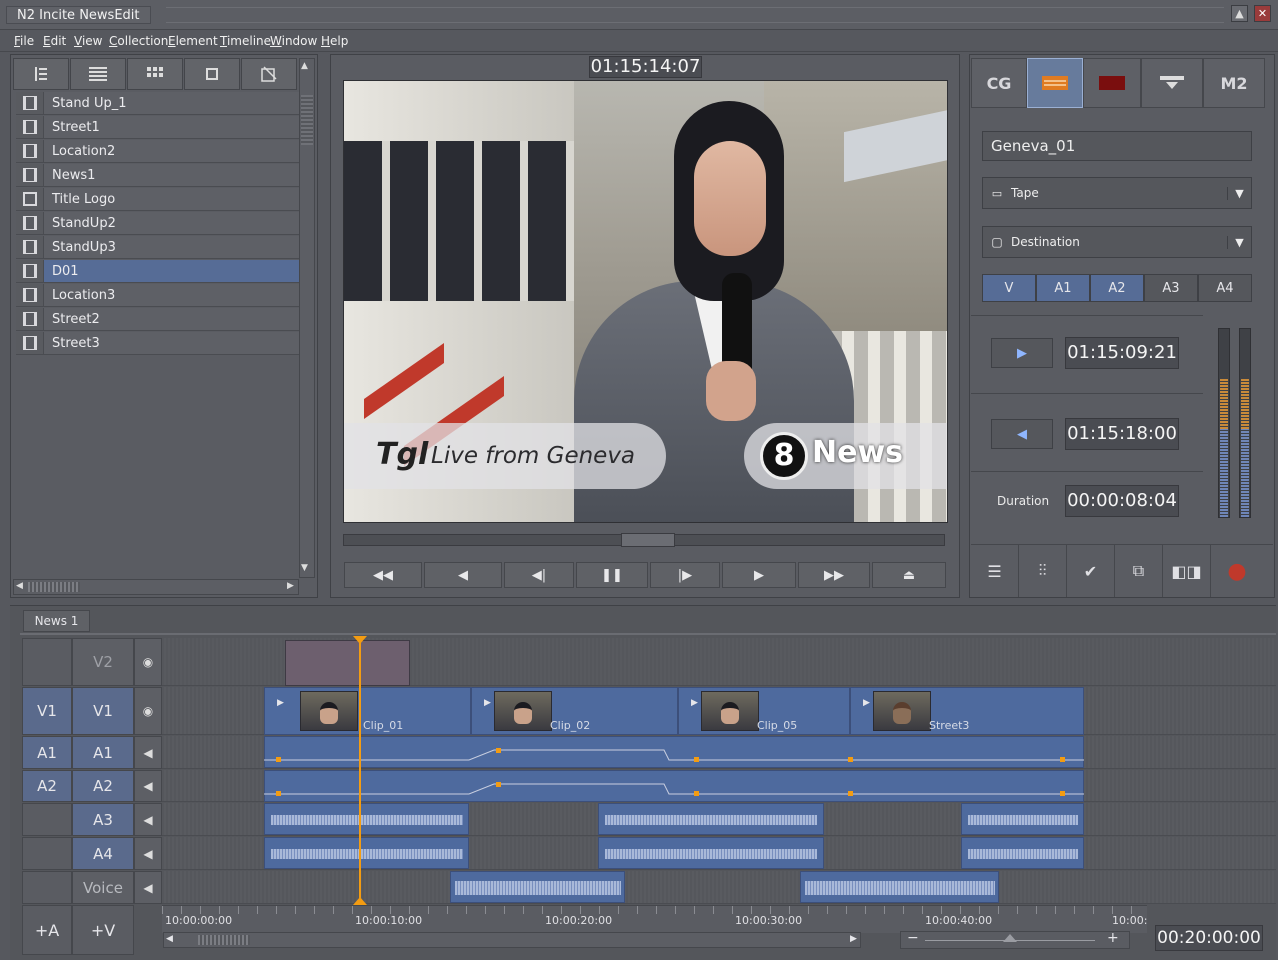 This screenshot has height=960, width=1278. Describe the element at coordinates (1187, 571) in the screenshot. I see `split-tool-button: ◧◨` at that location.